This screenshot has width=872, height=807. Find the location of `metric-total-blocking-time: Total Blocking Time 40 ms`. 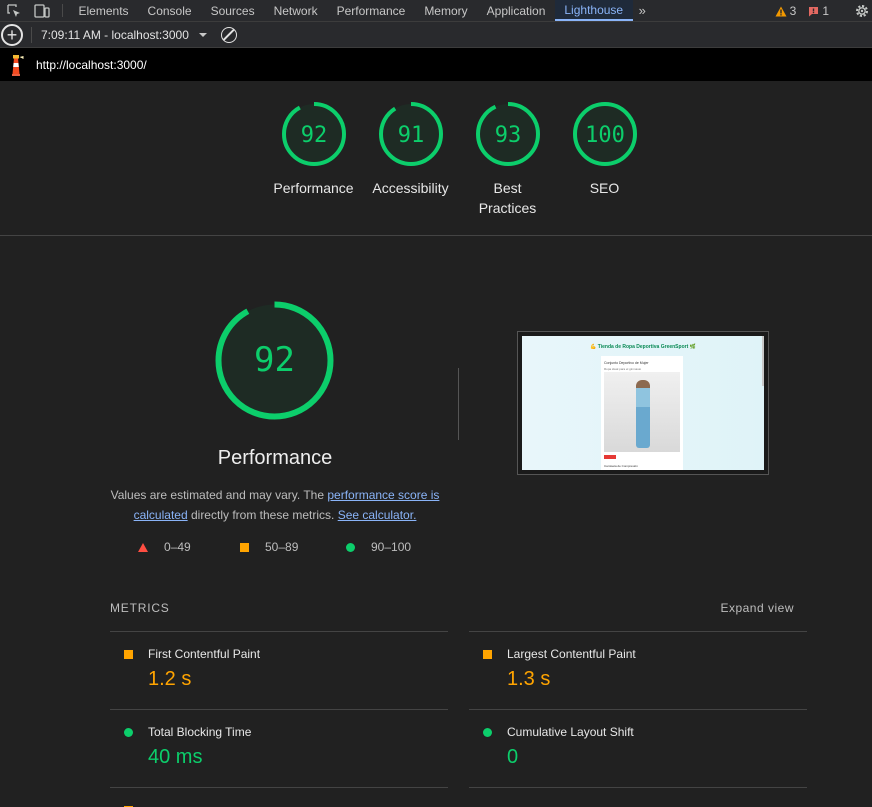

metric-total-blocking-time: Total Blocking Time 40 ms is located at coordinates (279, 748).